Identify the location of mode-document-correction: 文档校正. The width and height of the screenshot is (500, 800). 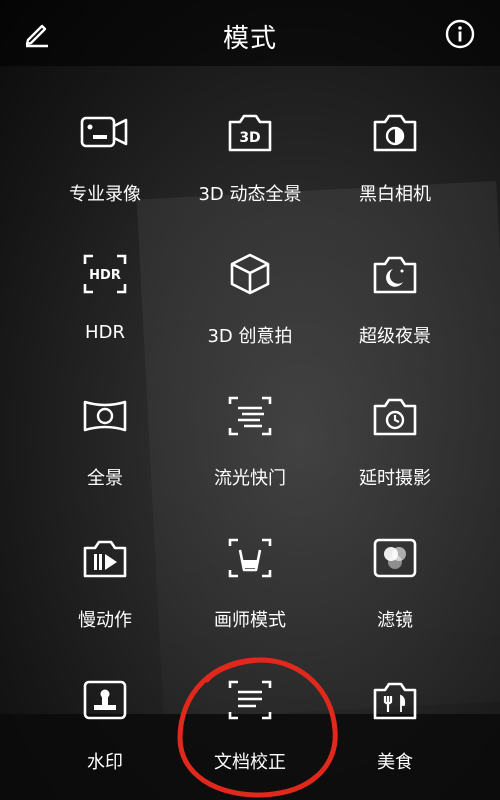
(250, 718).